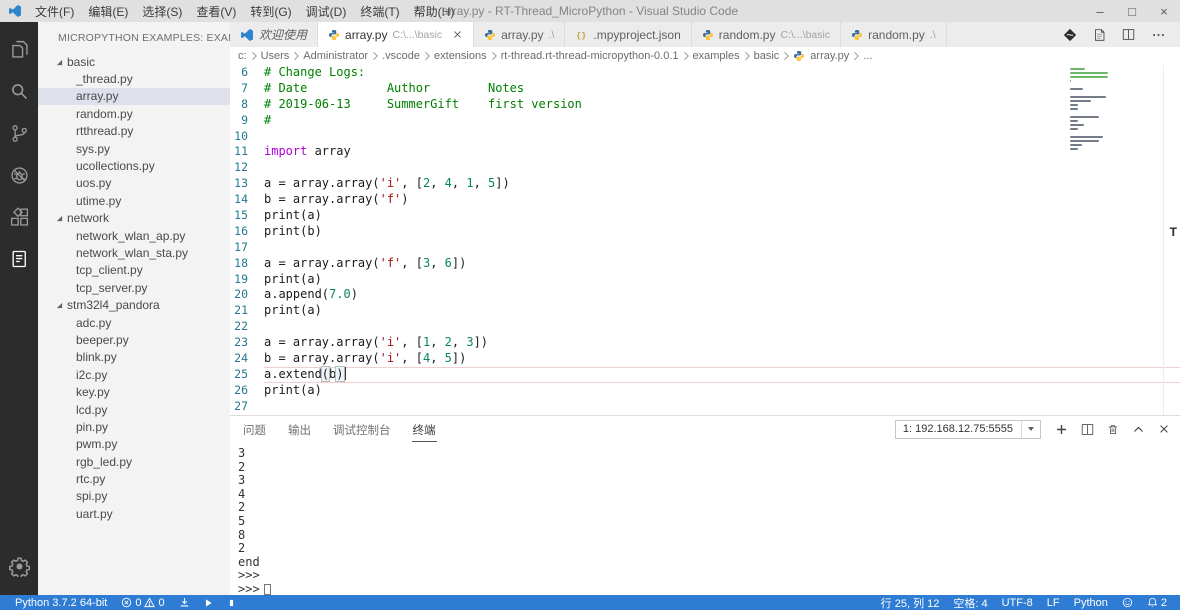 This screenshot has height=610, width=1180. Describe the element at coordinates (1164, 429) in the screenshot. I see `close-panel-button` at that location.